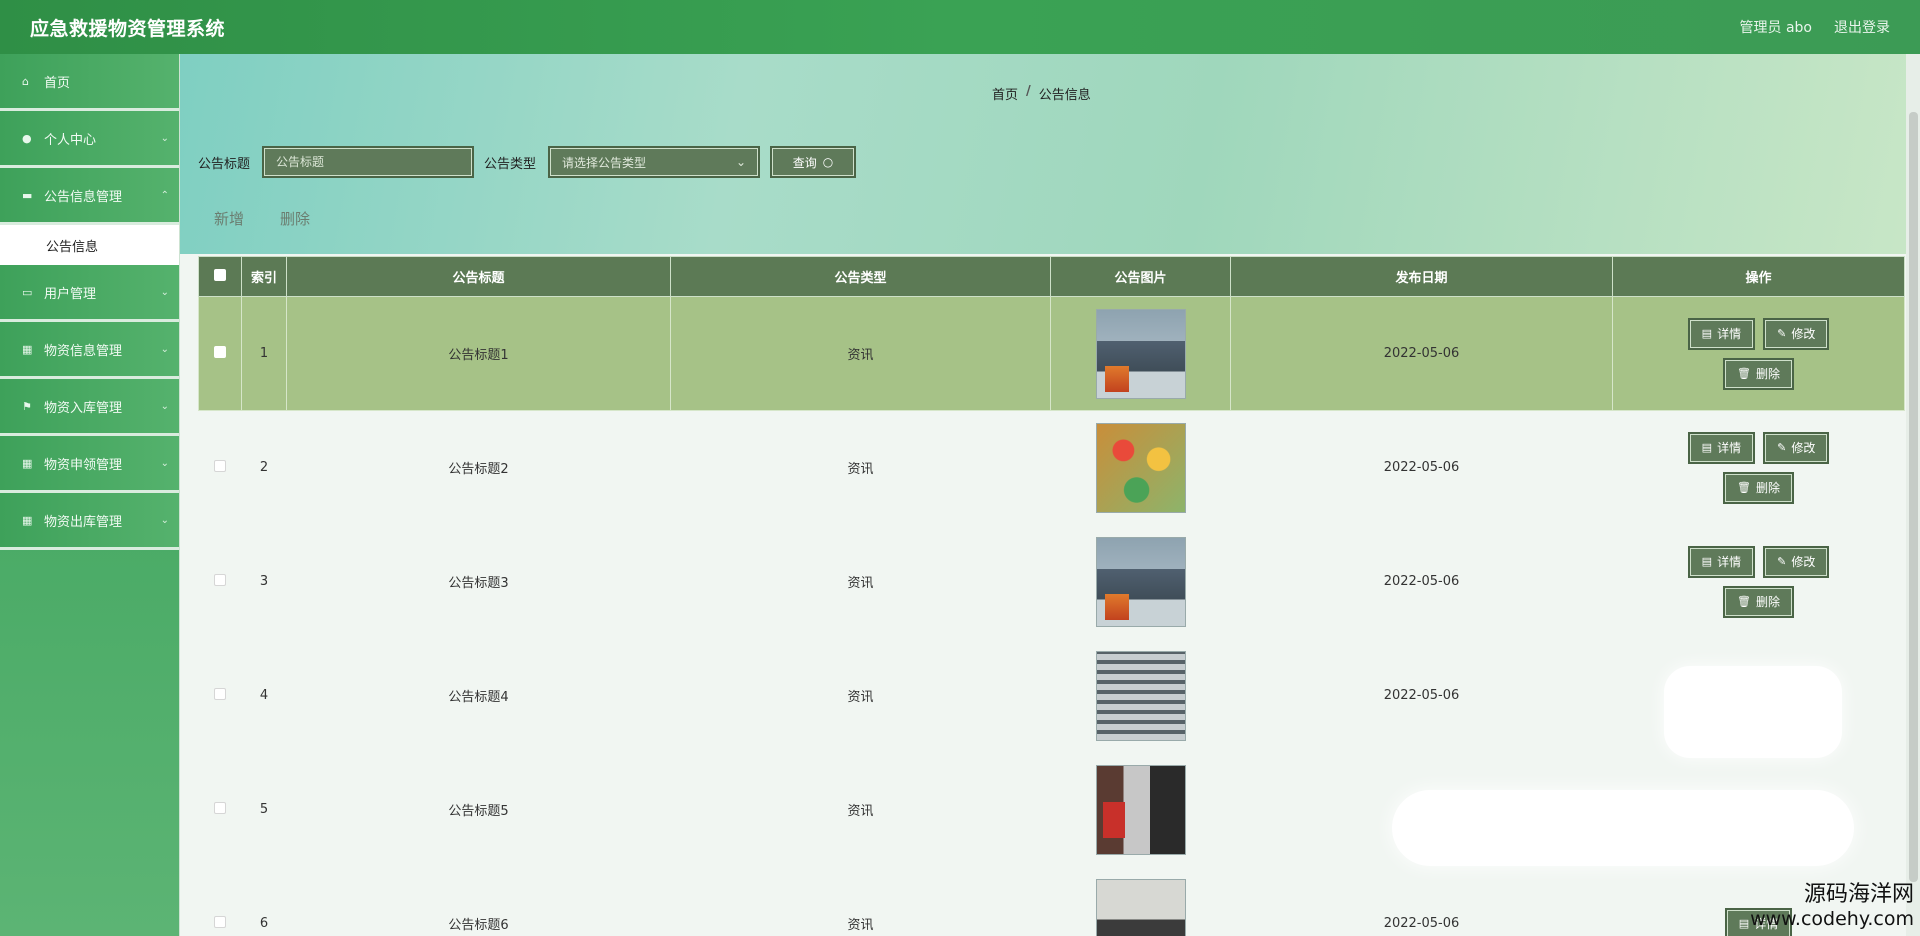 The height and width of the screenshot is (936, 1920). I want to click on row-operations: ▤ 详情 ✎ 修改 🗑 删除, so click(1758, 353).